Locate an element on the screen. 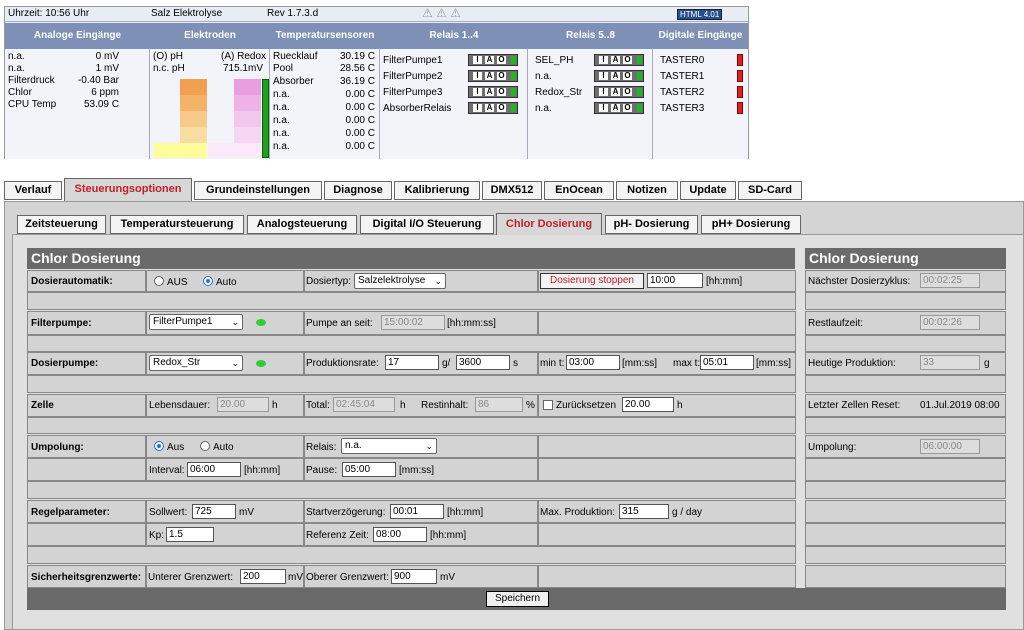 Image resolution: width=1024 pixels, height=630 pixels. filterpumpe-select: FilterPumpe1 ⌄ is located at coordinates (196, 322).